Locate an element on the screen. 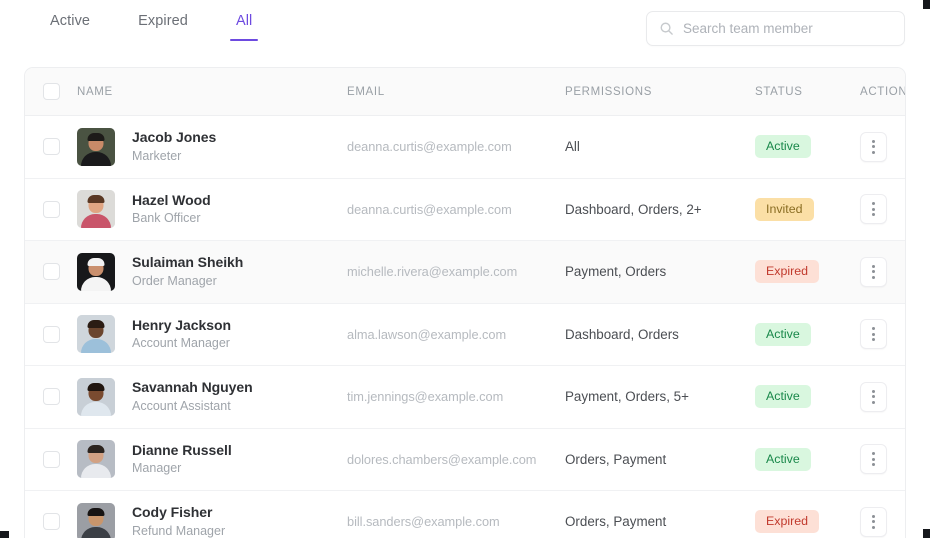 The height and width of the screenshot is (538, 930). member-role: Account Manager is located at coordinates (181, 343).